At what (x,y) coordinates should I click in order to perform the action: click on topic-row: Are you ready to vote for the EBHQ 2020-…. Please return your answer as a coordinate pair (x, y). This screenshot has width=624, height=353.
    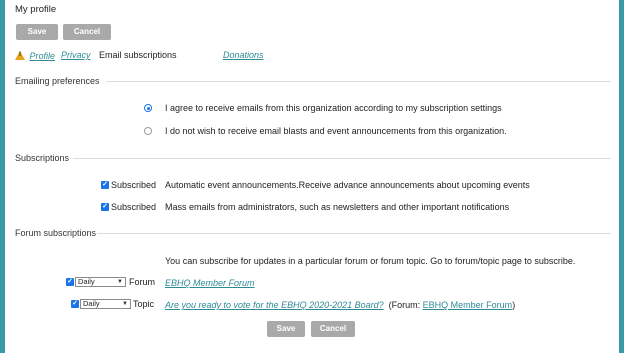
    Looking at the image, I should click on (340, 305).